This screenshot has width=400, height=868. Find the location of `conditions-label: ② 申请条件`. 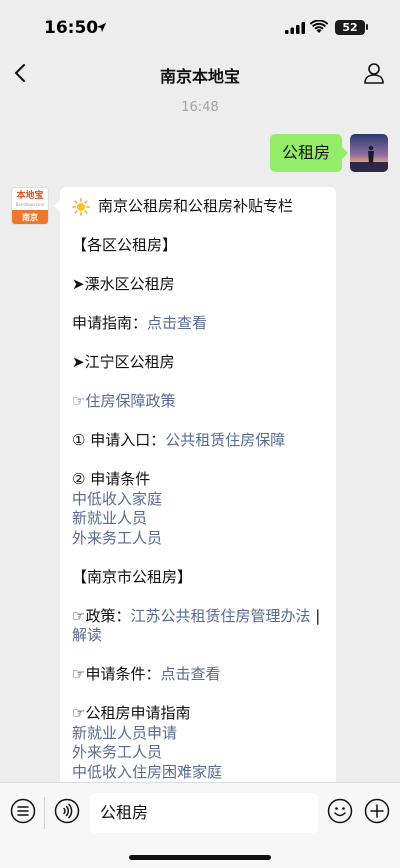

conditions-label: ② 申请条件 is located at coordinates (111, 479).